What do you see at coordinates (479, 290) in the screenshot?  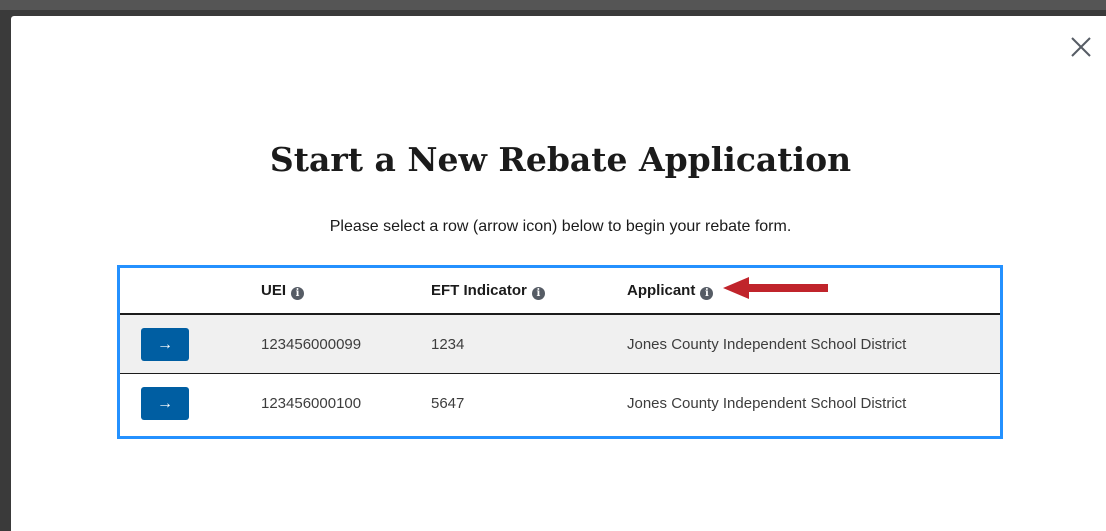 I see `header-eft-label: EFT Indicator` at bounding box center [479, 290].